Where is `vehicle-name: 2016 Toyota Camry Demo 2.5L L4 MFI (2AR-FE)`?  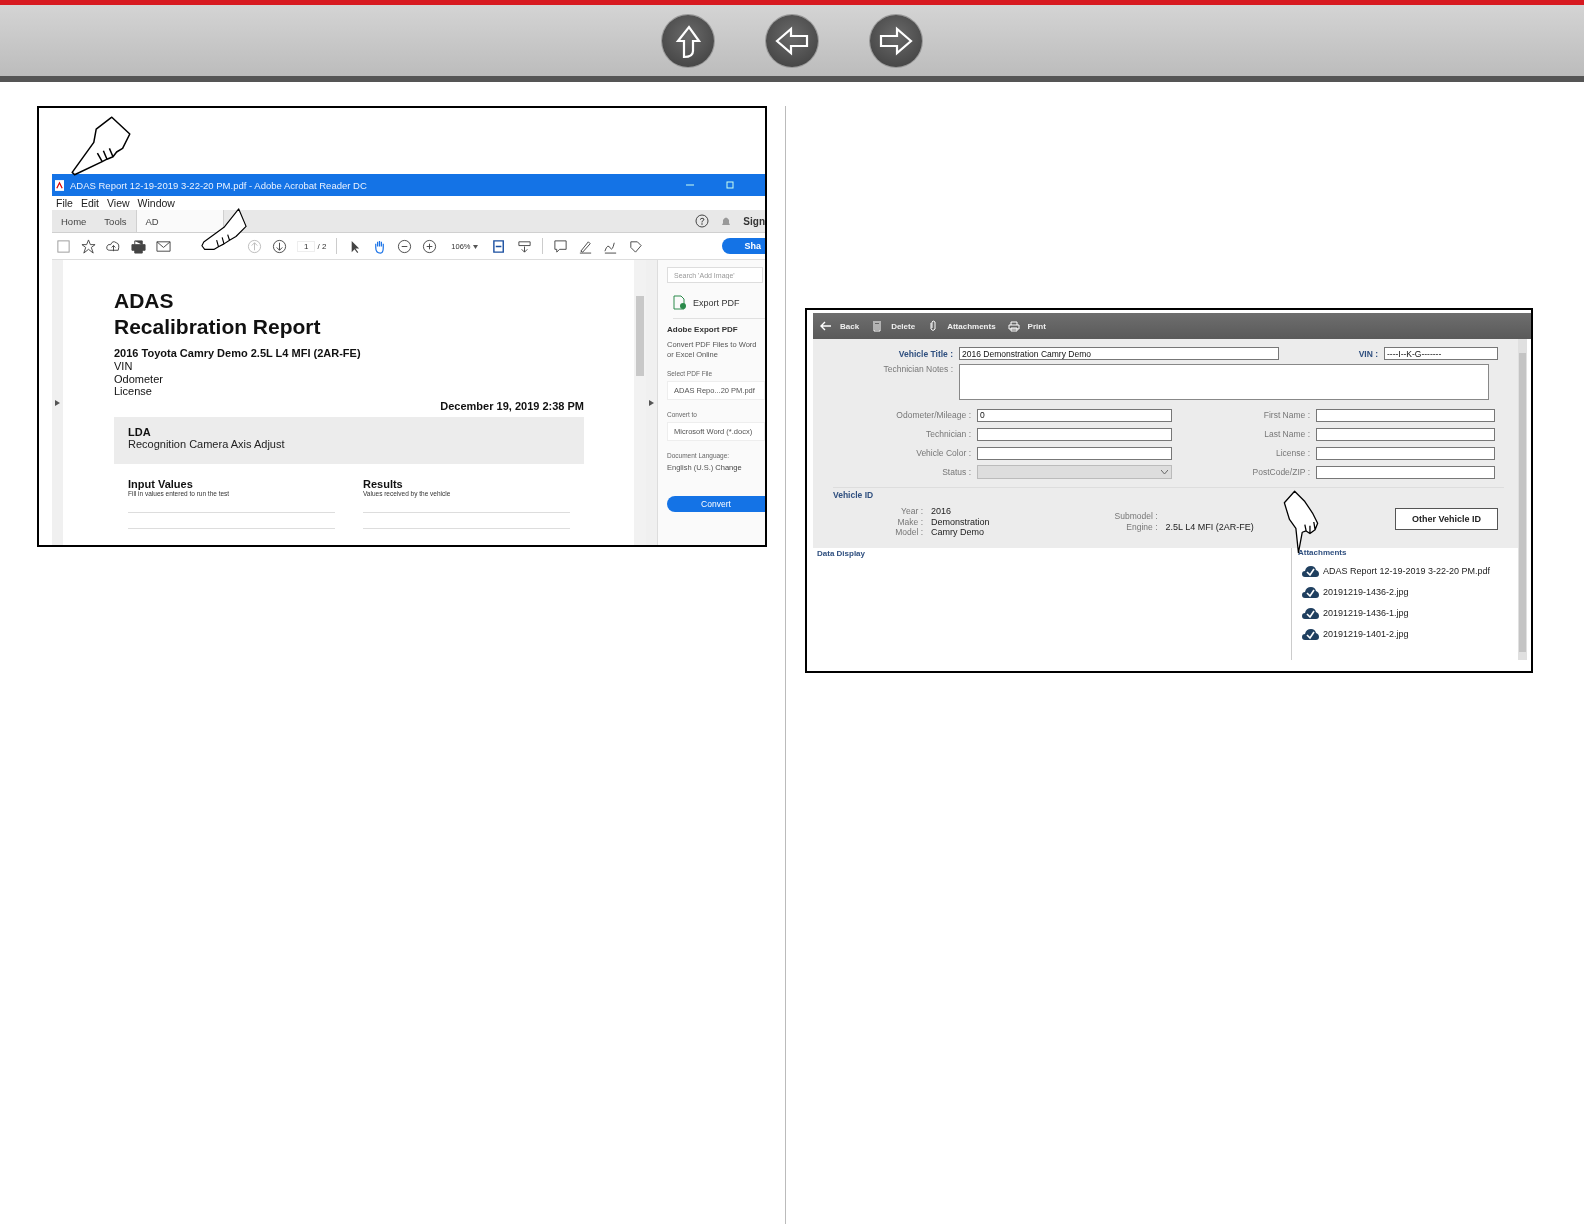 vehicle-name: 2016 Toyota Camry Demo 2.5L L4 MFI (2AR-FE) is located at coordinates (238, 353).